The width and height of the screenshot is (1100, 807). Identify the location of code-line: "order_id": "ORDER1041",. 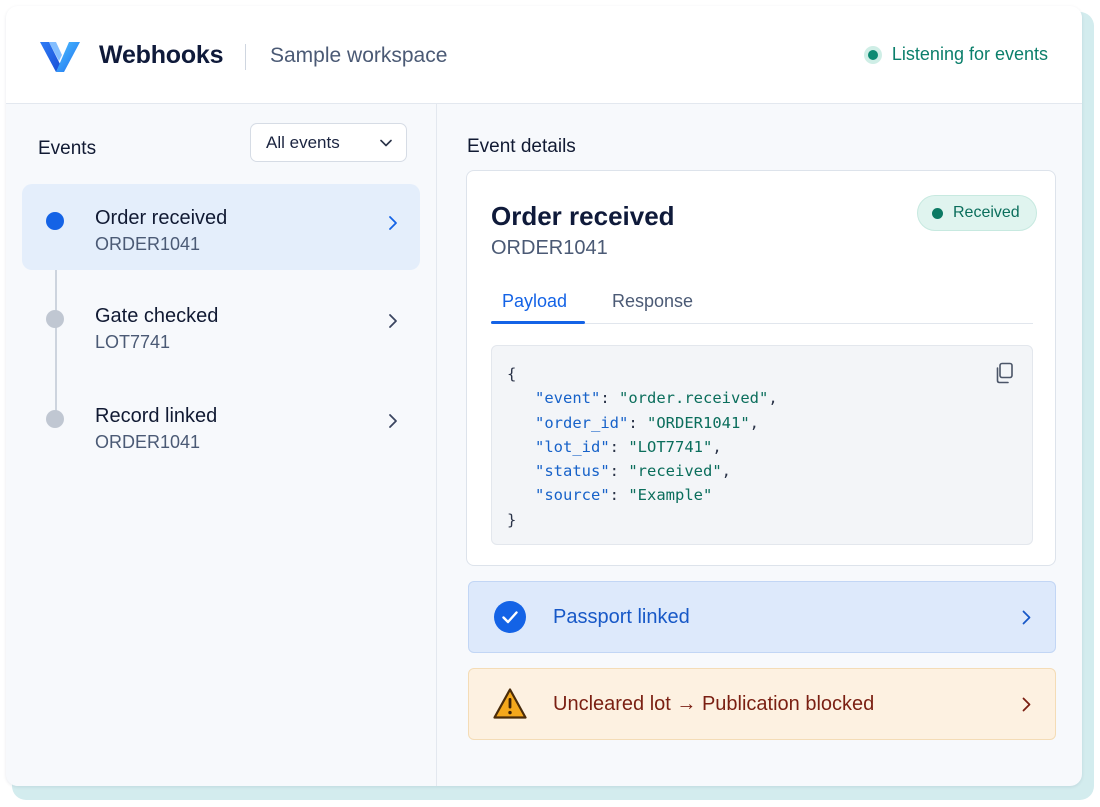
(647, 422).